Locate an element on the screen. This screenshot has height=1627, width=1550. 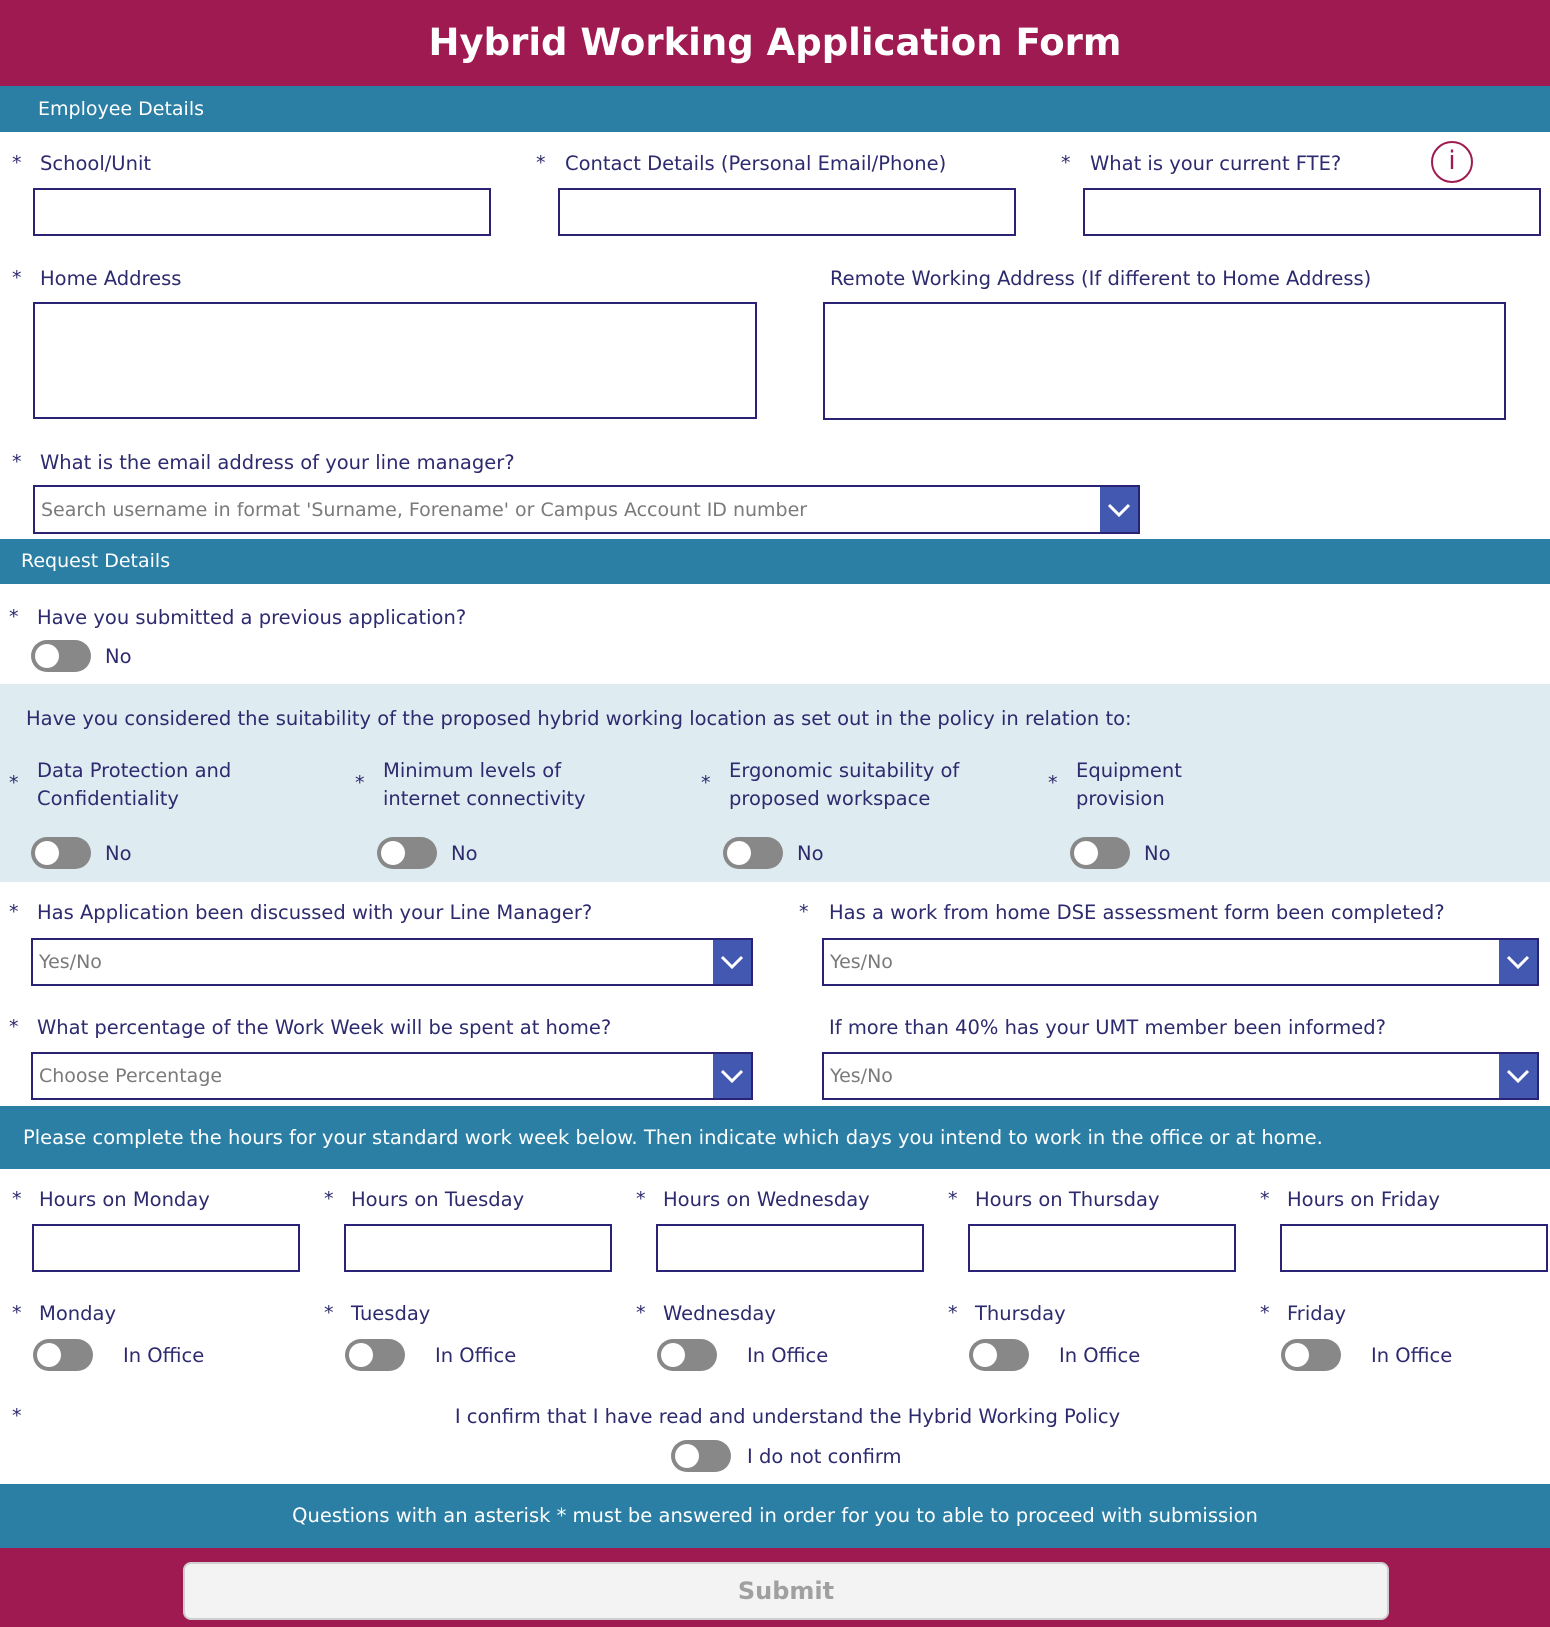
fte-input is located at coordinates (1312, 212).